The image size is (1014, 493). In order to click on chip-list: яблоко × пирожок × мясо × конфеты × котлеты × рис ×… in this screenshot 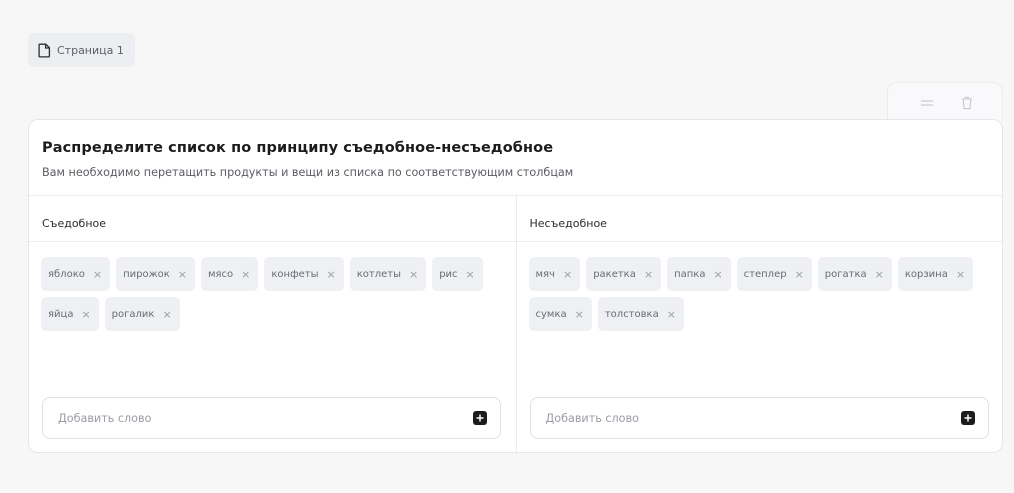, I will do `click(264, 286)`.